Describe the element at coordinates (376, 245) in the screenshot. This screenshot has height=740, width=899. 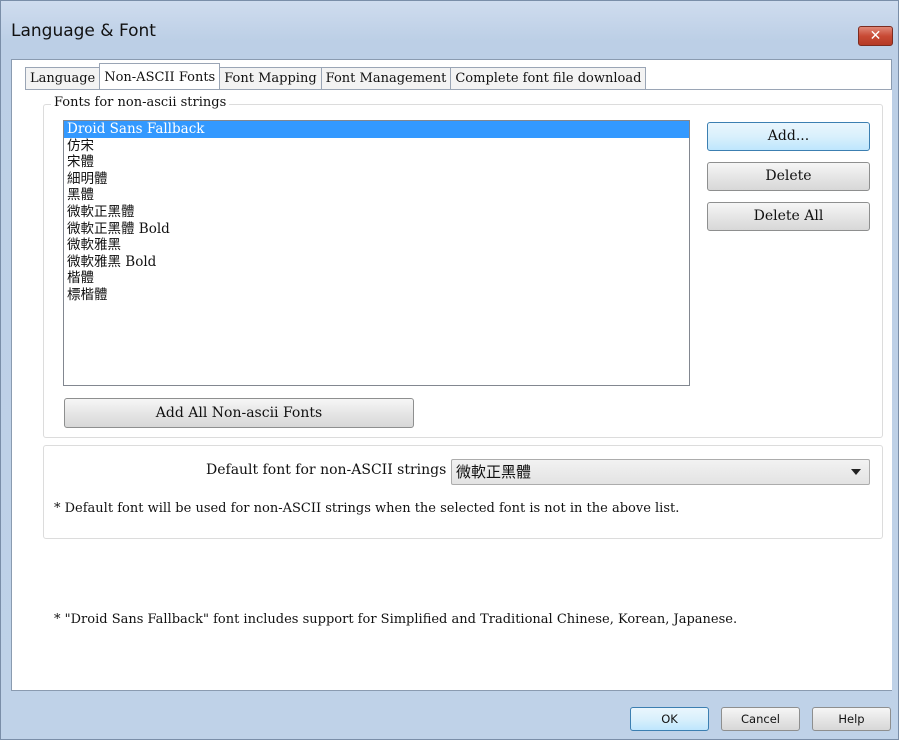
I see `list-item: 微軟雅黑` at that location.